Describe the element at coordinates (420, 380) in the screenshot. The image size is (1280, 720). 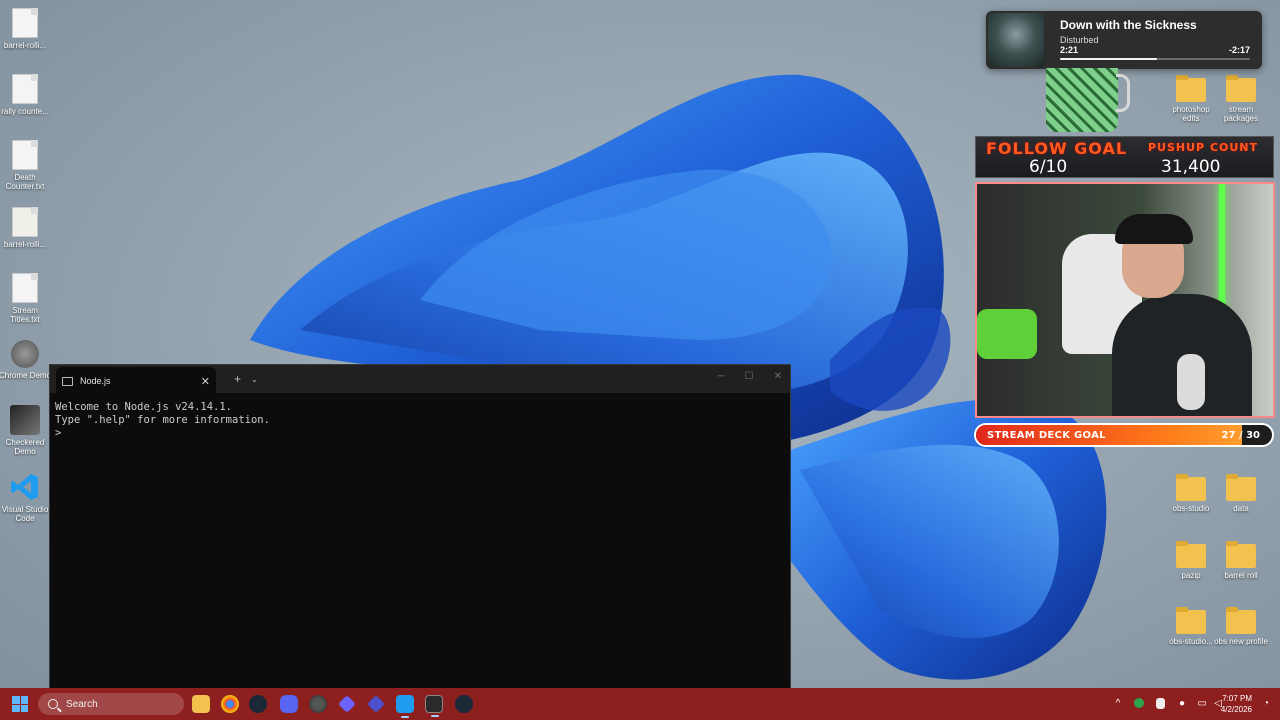
I see `terminal-titlebar: Node.js ✕ + ⌄ ─ ☐ ✕` at that location.